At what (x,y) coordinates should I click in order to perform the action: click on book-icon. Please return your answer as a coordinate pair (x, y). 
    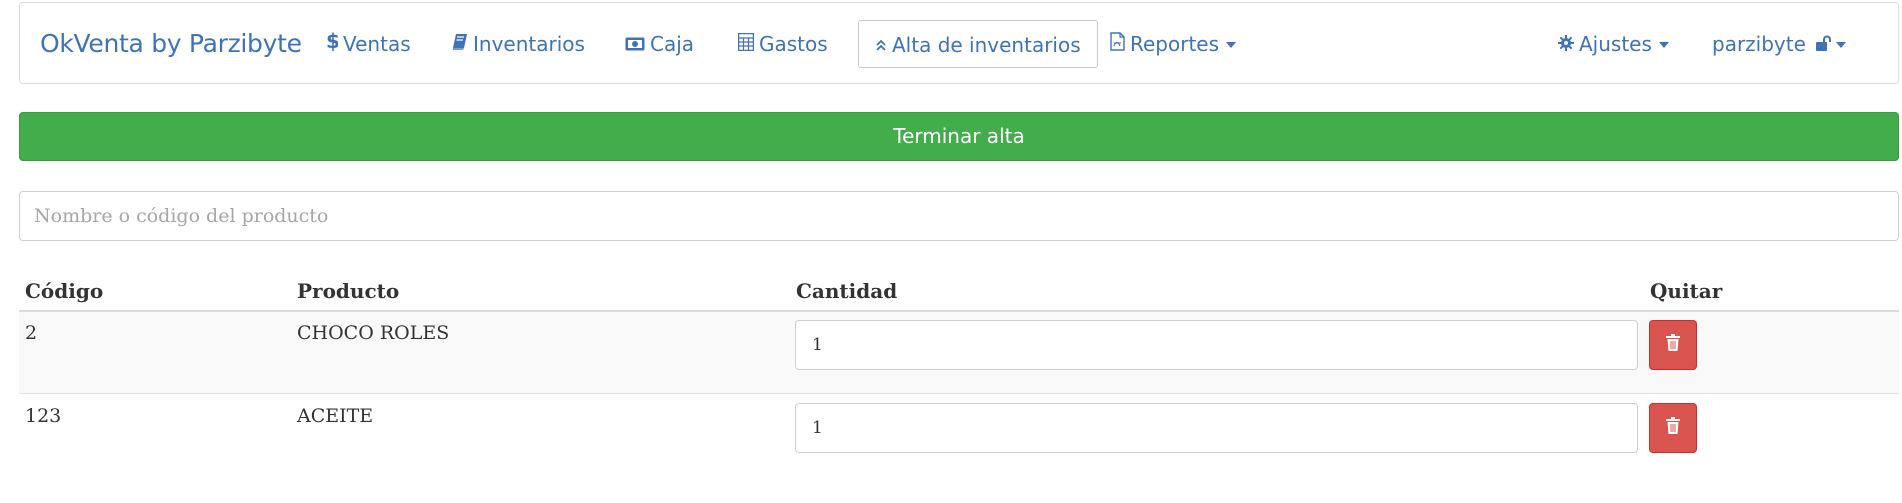
    Looking at the image, I should click on (460, 44).